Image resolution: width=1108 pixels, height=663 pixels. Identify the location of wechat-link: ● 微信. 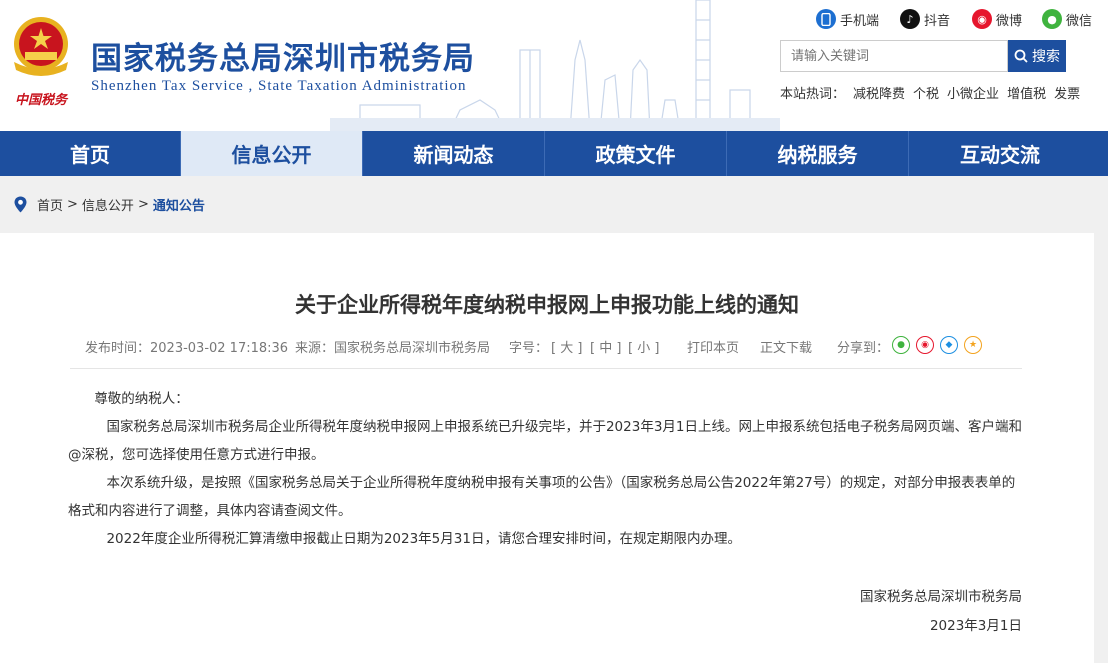
(1067, 19).